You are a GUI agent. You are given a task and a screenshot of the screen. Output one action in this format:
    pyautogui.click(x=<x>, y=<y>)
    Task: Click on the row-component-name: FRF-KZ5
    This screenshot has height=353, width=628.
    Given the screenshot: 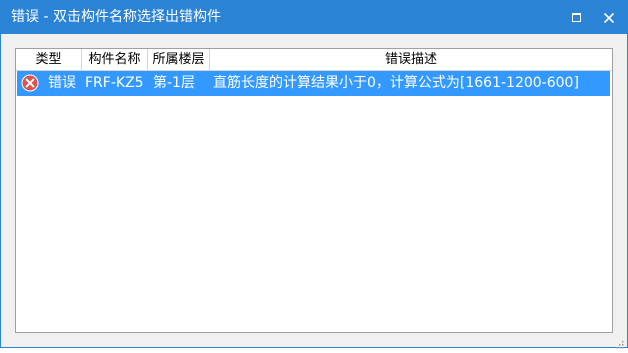 What is the action you would take?
    pyautogui.click(x=114, y=83)
    